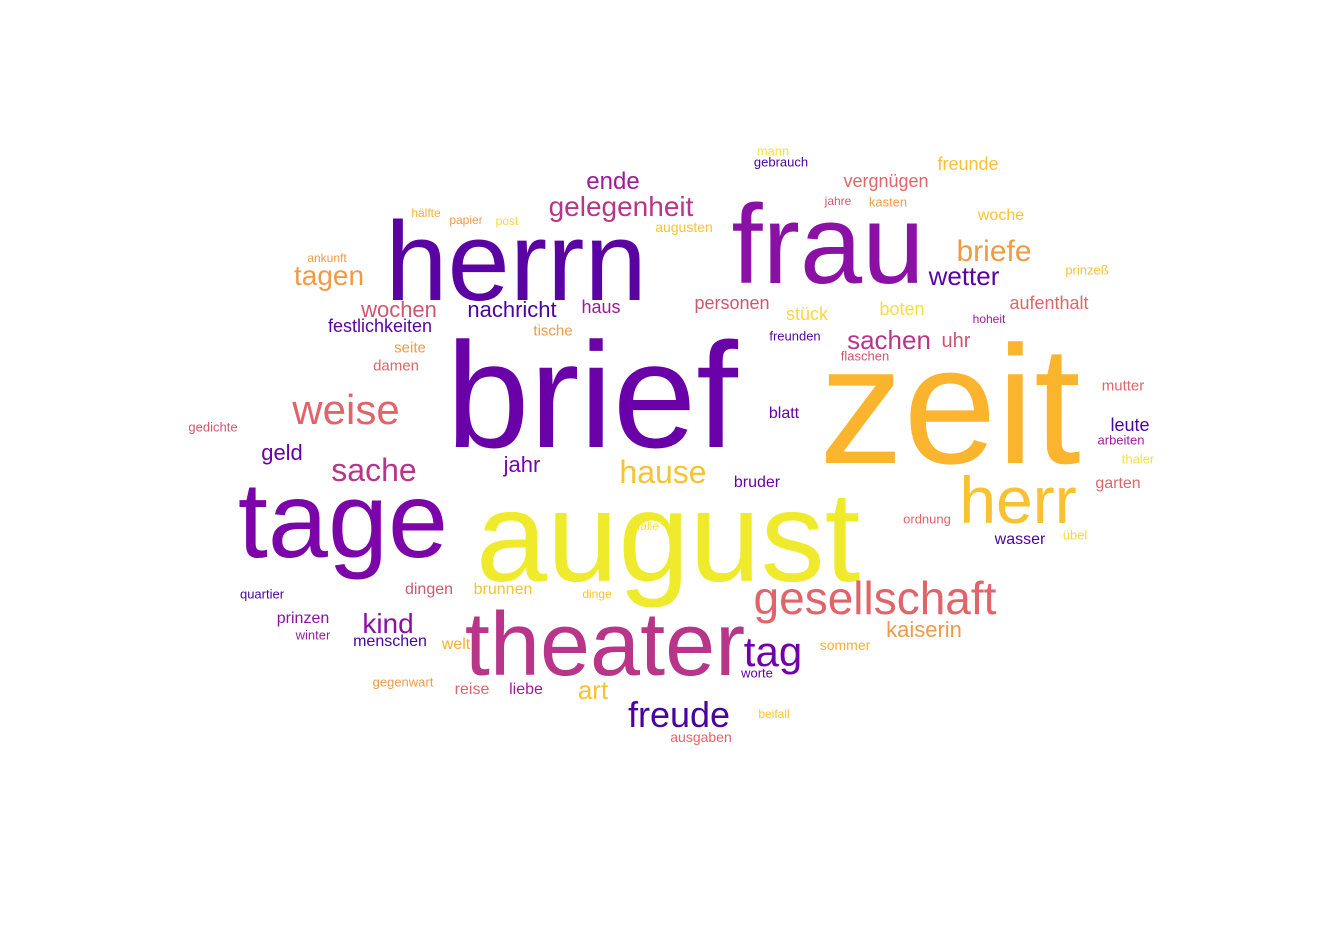 The image size is (1334, 945). I want to click on word-garten: garten, so click(1118, 483).